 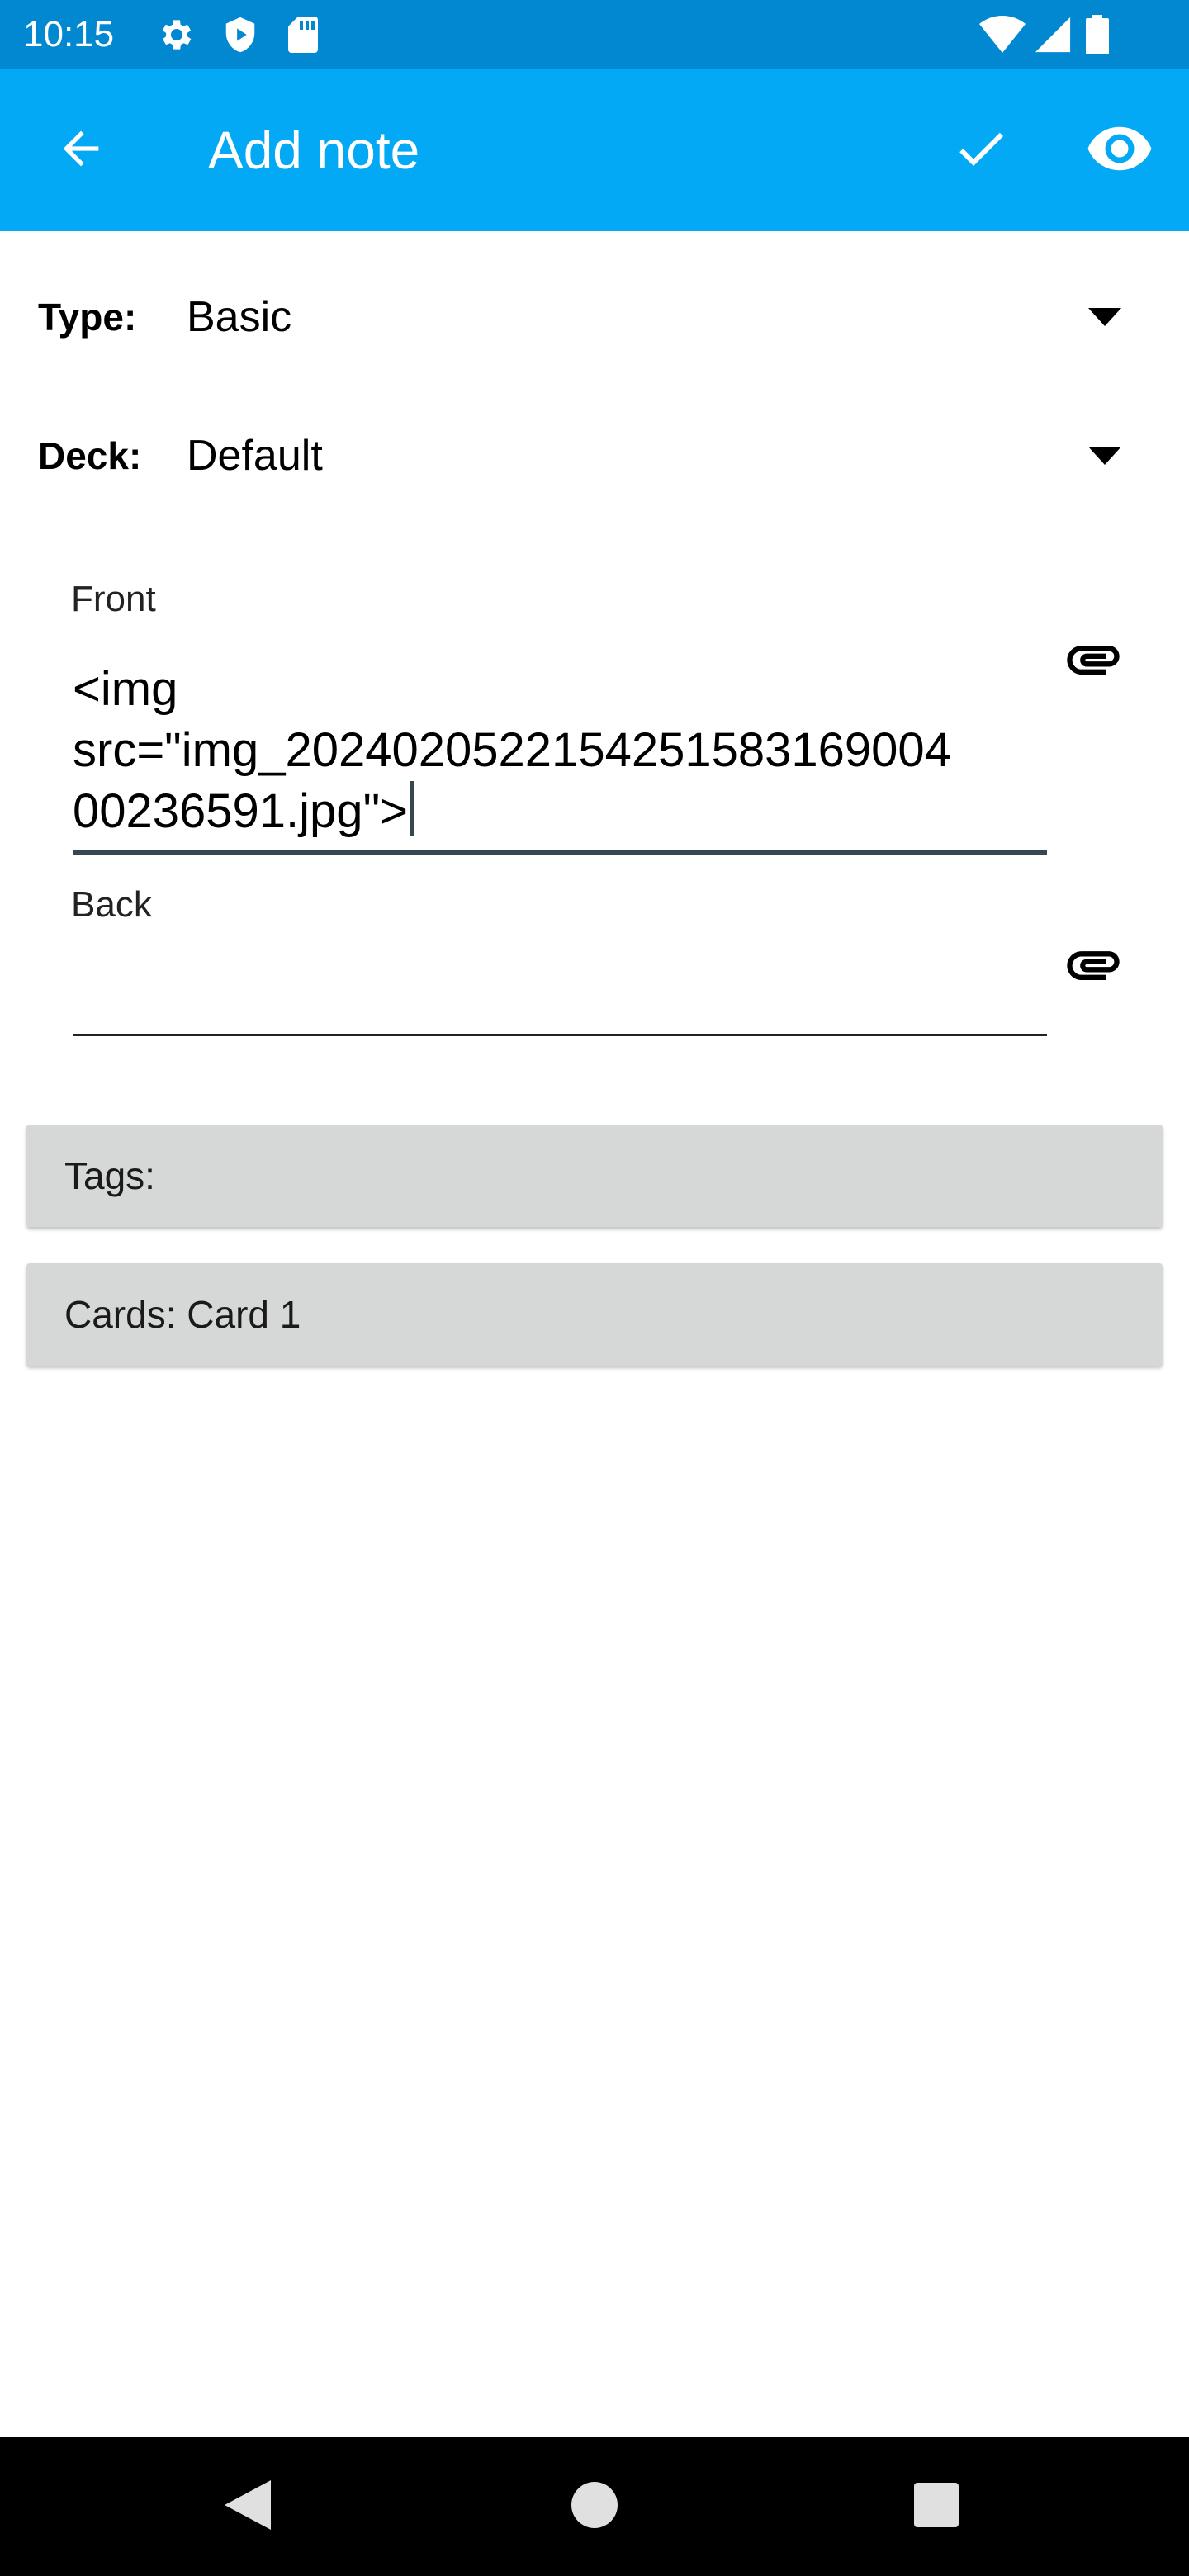 What do you see at coordinates (594, 1314) in the screenshot?
I see `cards-button: Cards: Card 1` at bounding box center [594, 1314].